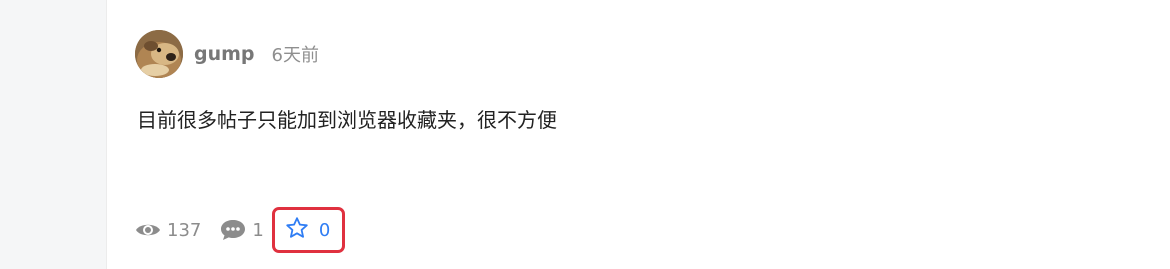  Describe the element at coordinates (297, 230) in the screenshot. I see `star-icon` at that location.